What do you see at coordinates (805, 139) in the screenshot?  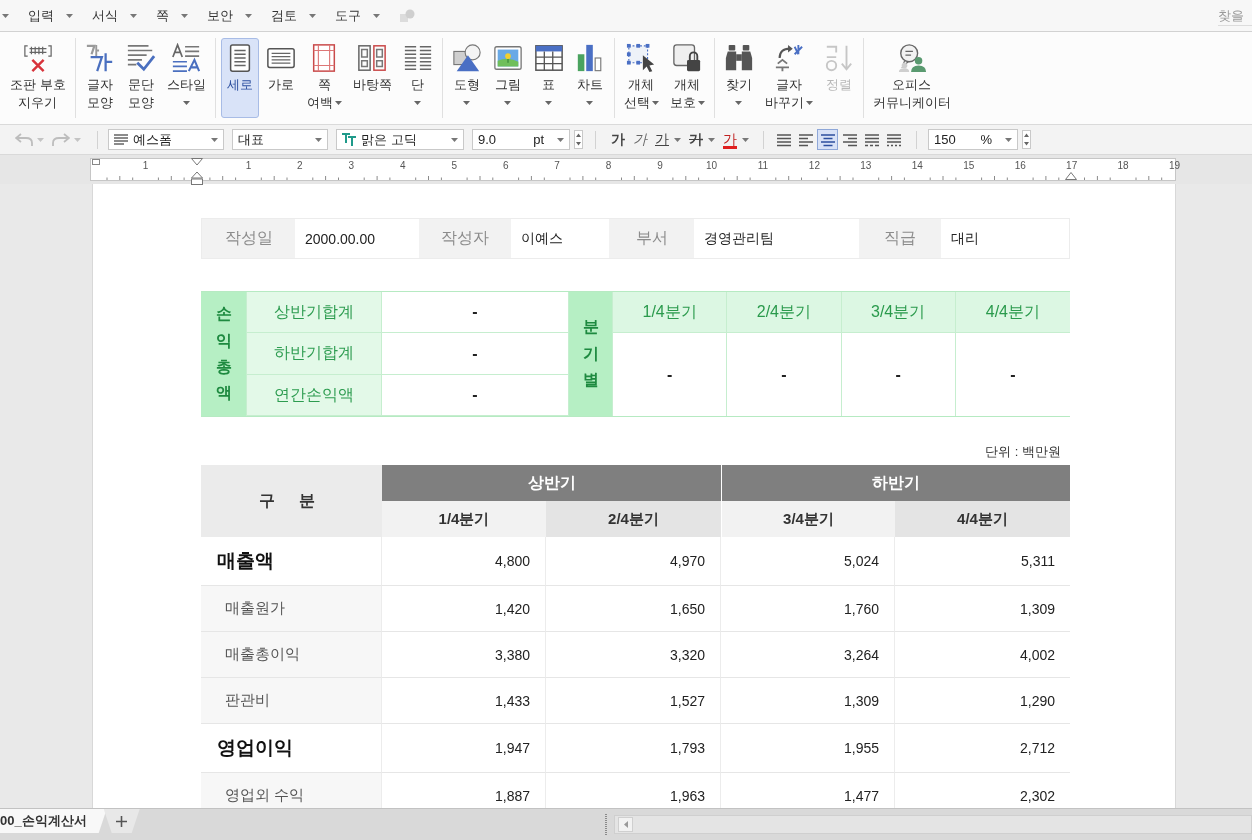 I see `align-left-icon` at bounding box center [805, 139].